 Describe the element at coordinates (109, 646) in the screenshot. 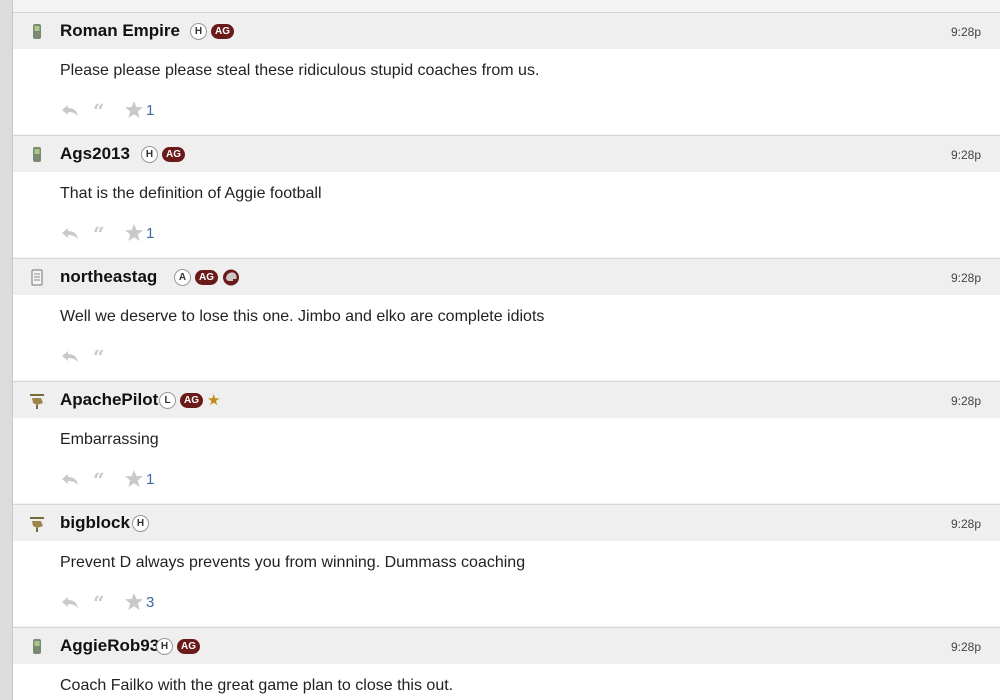

I see `username: AggieRob93` at that location.